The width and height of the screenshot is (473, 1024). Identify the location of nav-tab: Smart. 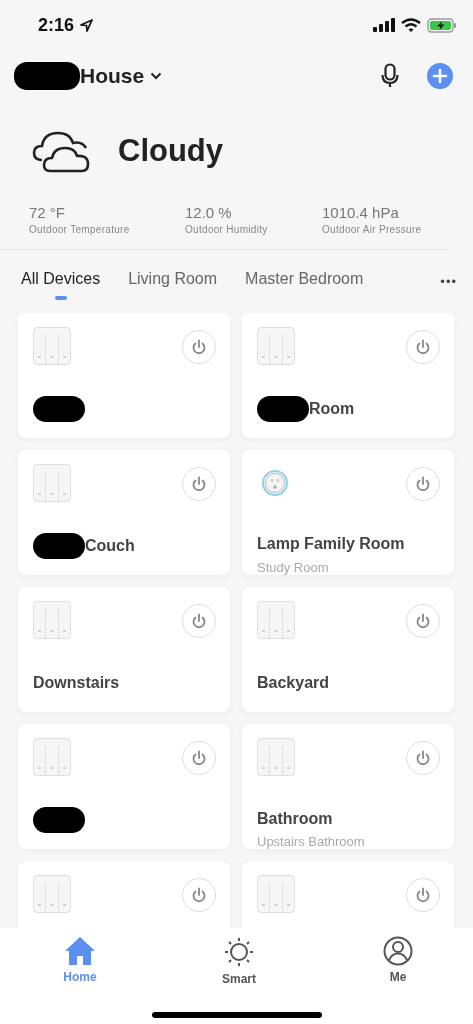
(239, 961).